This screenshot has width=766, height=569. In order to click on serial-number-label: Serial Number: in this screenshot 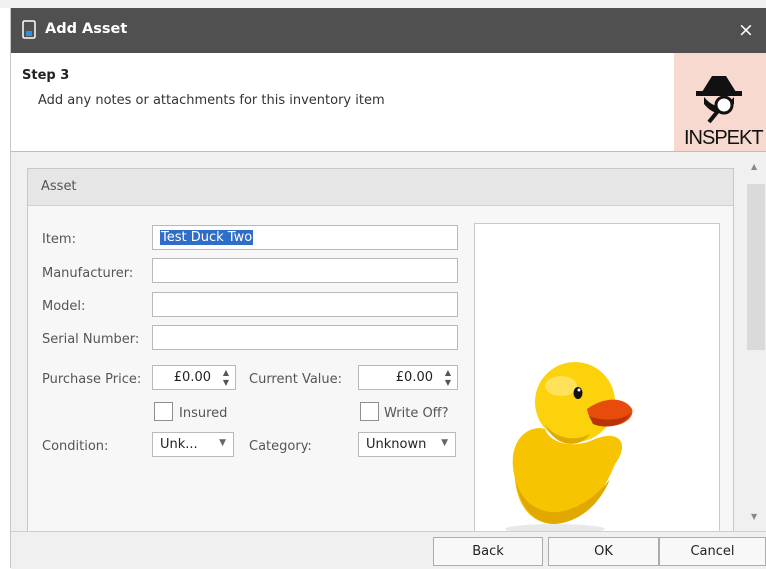, I will do `click(91, 339)`.